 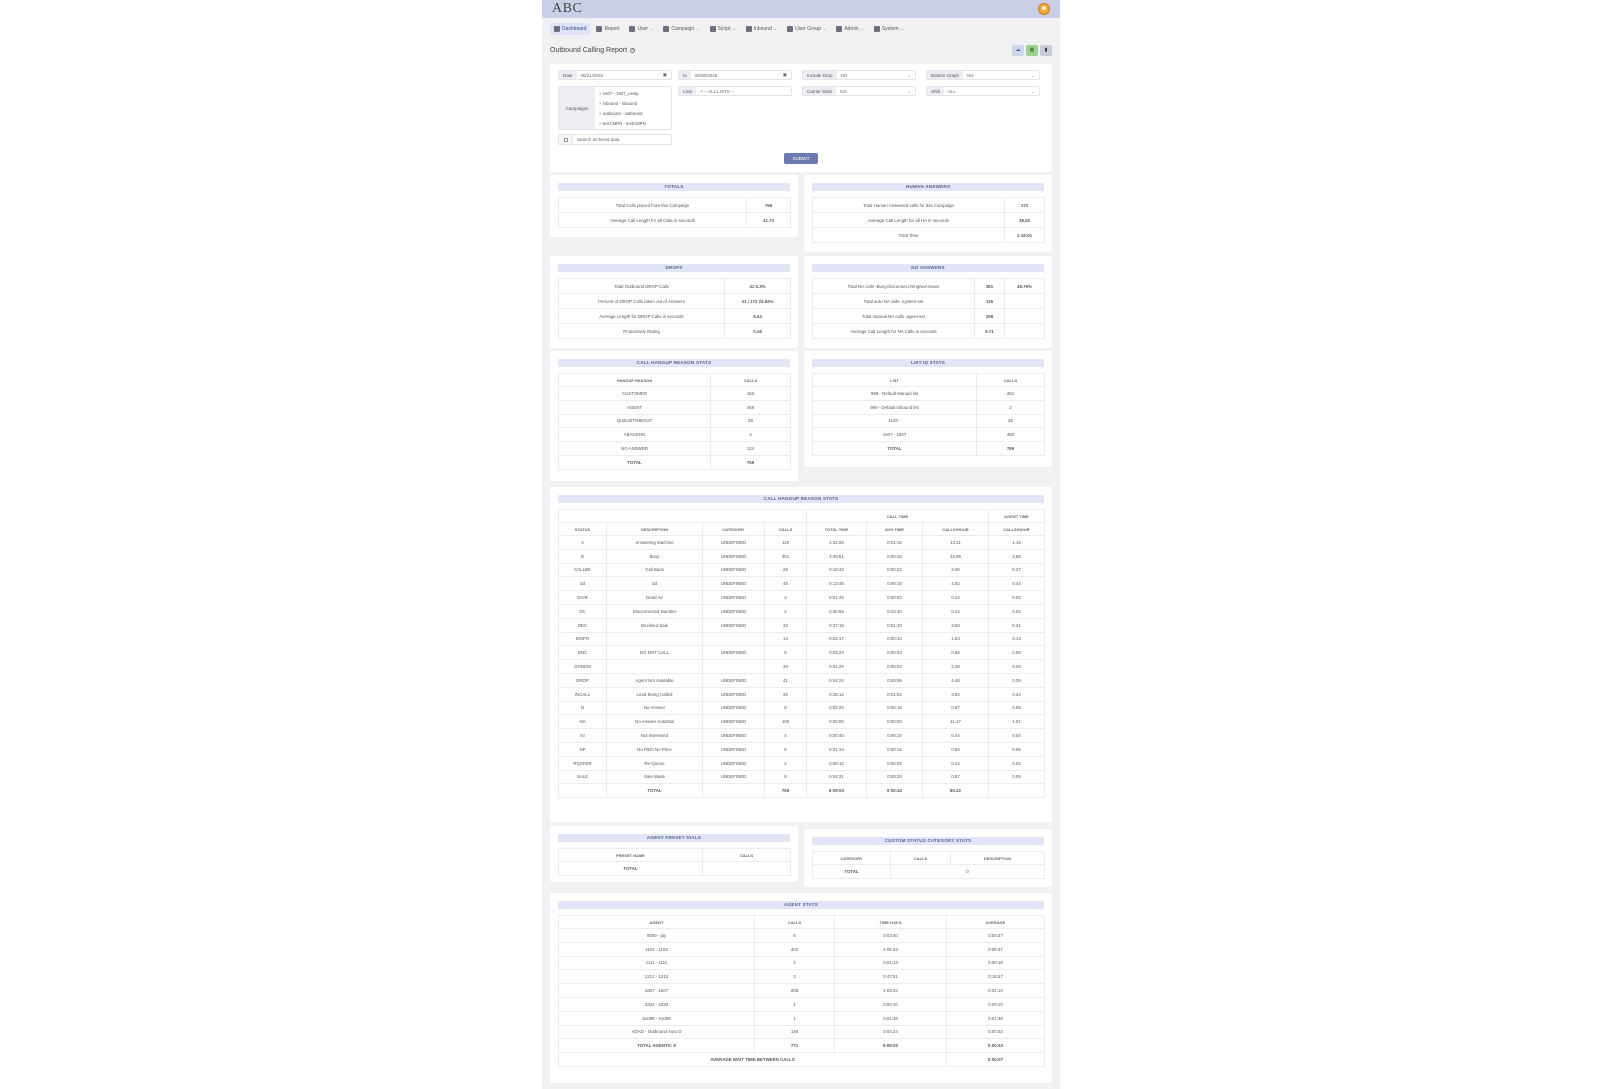 I want to click on table-row: Total manual NA calls -agent-set 256, so click(x=928, y=316).